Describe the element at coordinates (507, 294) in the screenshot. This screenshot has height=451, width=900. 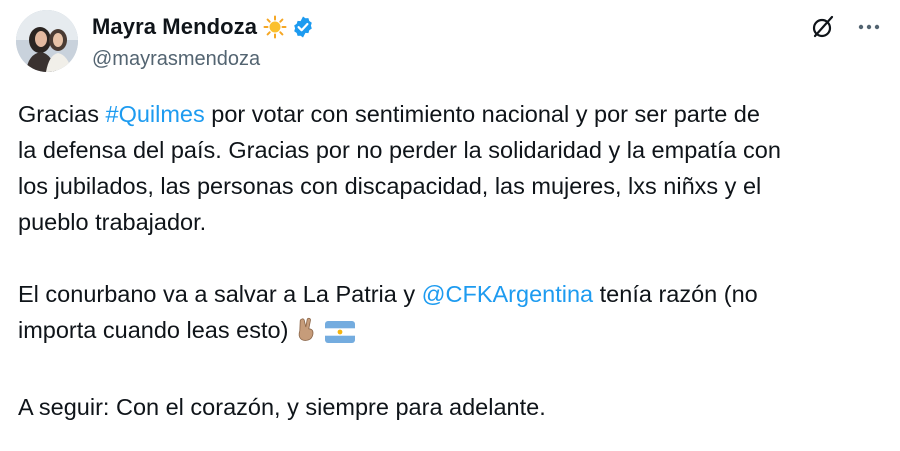
I see `mention-link: @CFKArgentina` at that location.